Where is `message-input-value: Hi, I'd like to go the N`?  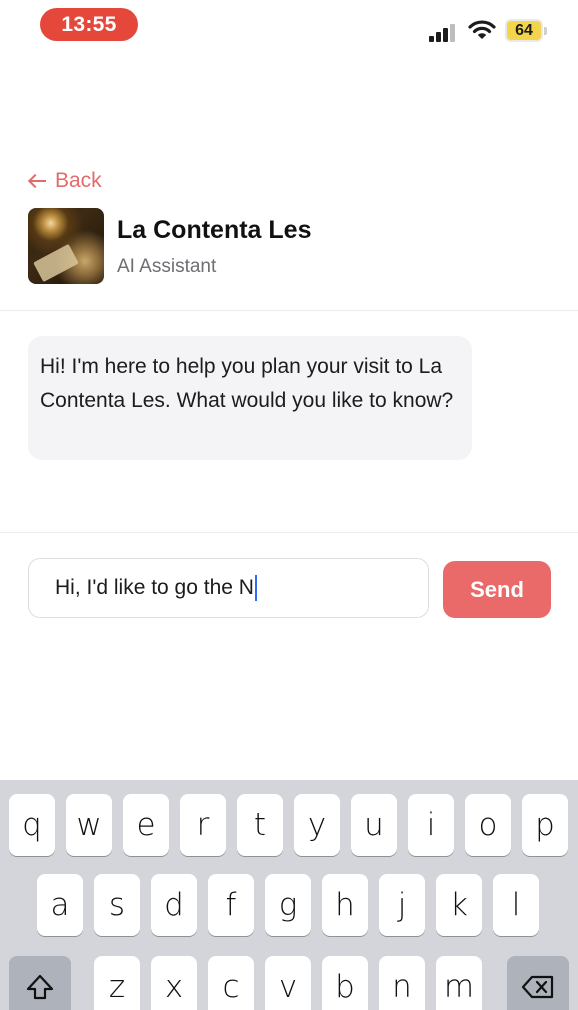 message-input-value: Hi, I'd like to go the N is located at coordinates (154, 587).